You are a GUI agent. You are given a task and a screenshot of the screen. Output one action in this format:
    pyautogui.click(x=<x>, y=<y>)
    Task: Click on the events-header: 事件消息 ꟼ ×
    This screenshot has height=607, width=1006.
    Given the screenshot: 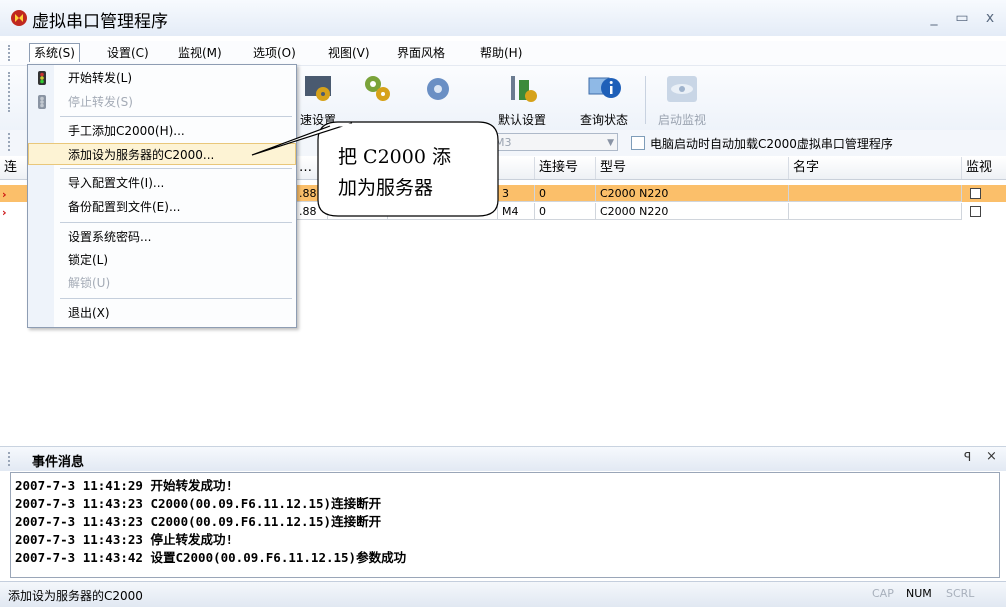 What is the action you would take?
    pyautogui.click(x=503, y=458)
    